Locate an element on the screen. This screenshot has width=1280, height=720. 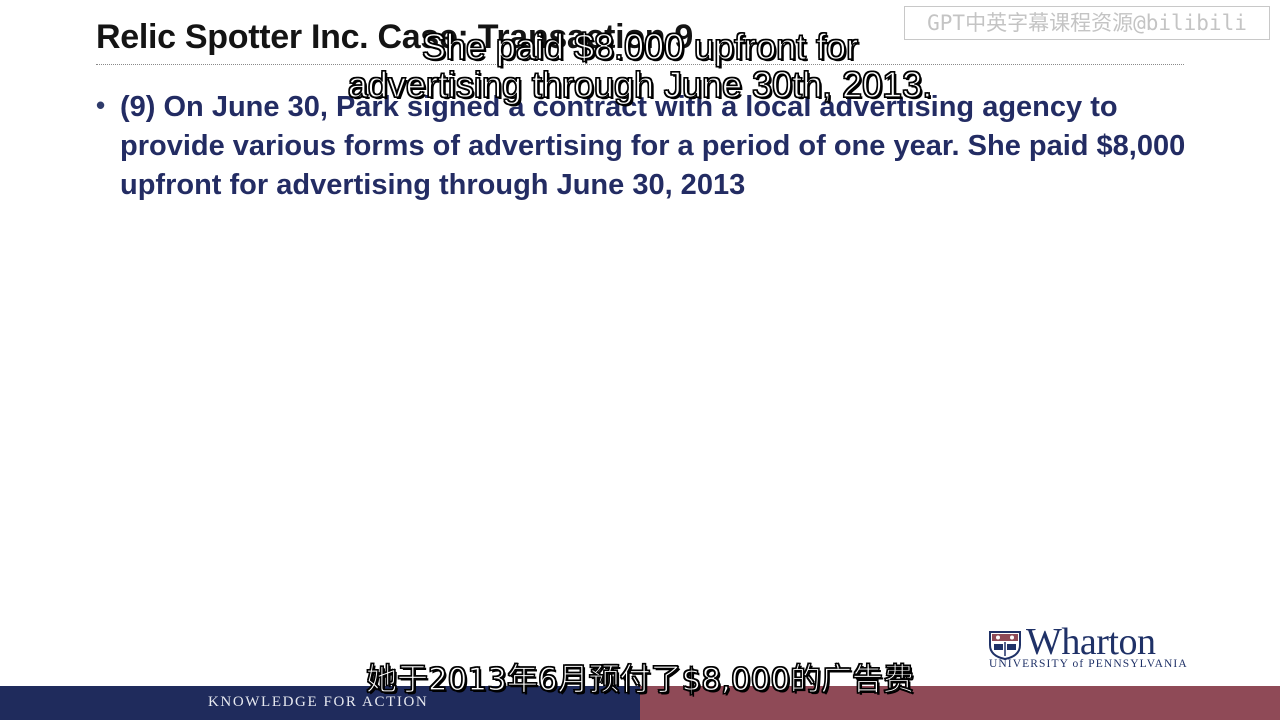
subtitle-chinese: 她于2013年6月预付了$8,000的广告费 is located at coordinates (640, 679).